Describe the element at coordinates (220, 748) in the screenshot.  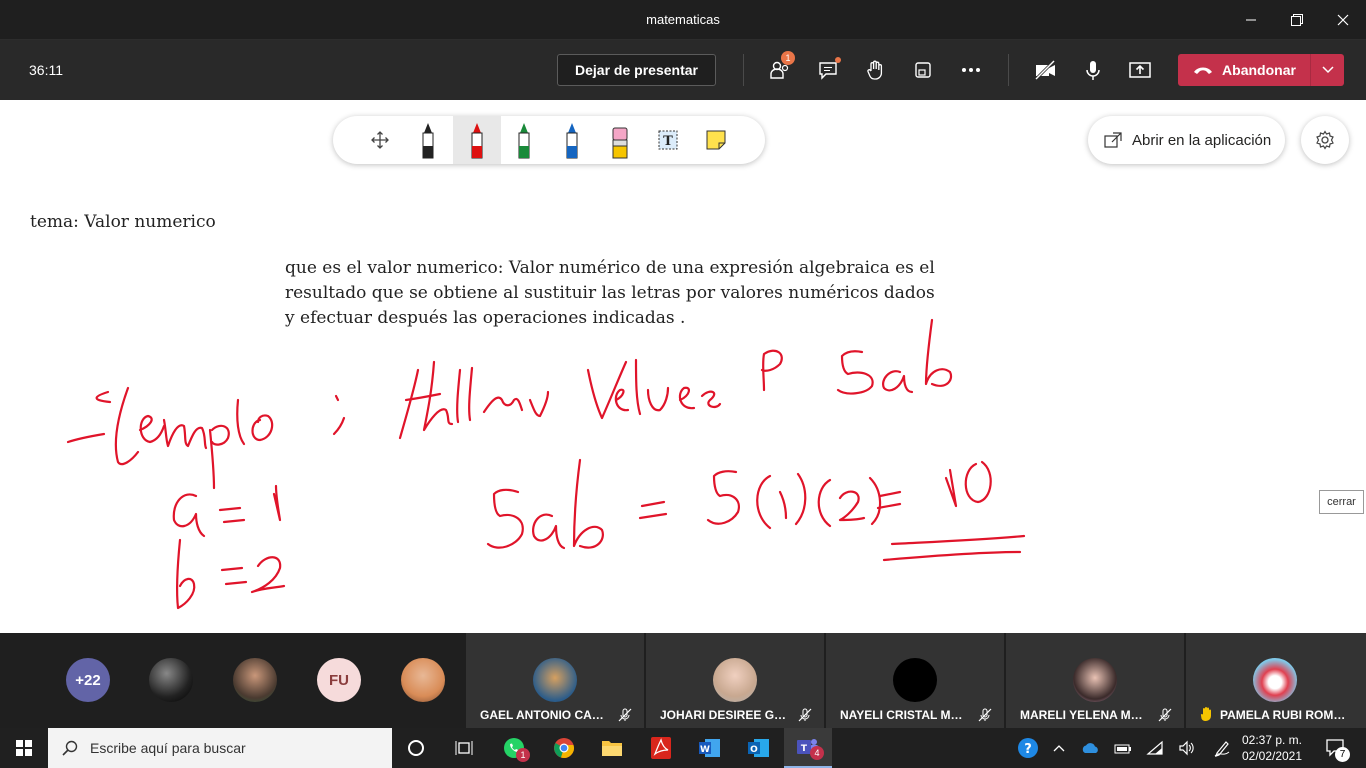
I see `taskbar-search-box: Escribe aquí para buscar` at that location.